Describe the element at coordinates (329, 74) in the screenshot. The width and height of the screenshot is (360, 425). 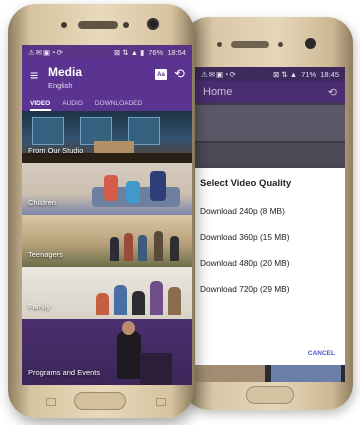
I see `back-time: 18:45` at that location.